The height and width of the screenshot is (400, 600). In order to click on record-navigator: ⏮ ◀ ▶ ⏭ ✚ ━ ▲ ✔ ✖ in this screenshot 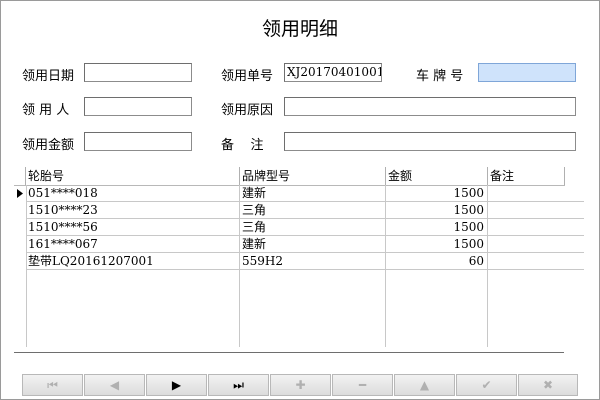, I will do `click(300, 385)`.